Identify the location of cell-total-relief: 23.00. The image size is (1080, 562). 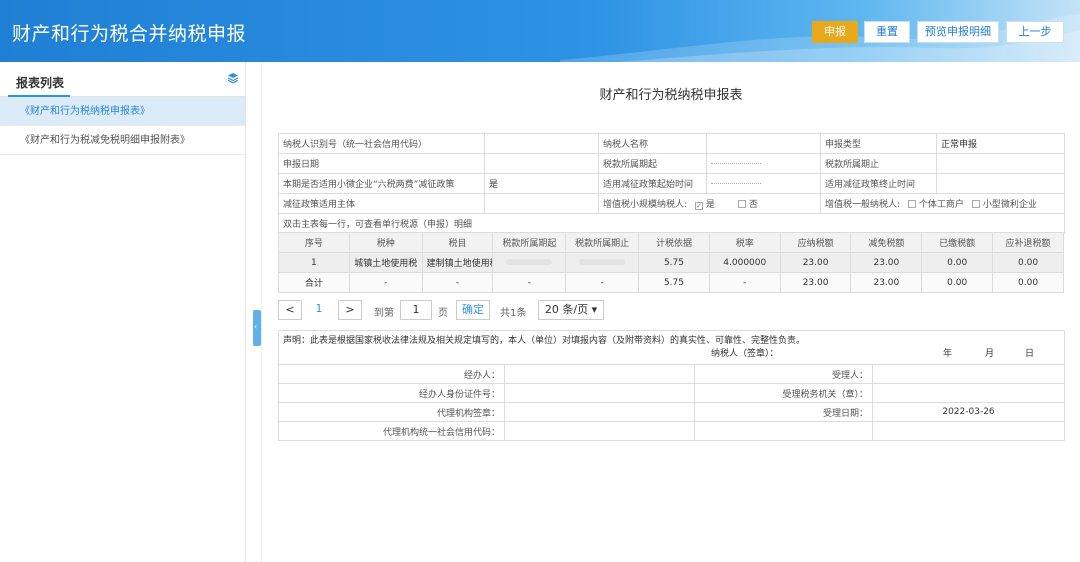
(886, 282).